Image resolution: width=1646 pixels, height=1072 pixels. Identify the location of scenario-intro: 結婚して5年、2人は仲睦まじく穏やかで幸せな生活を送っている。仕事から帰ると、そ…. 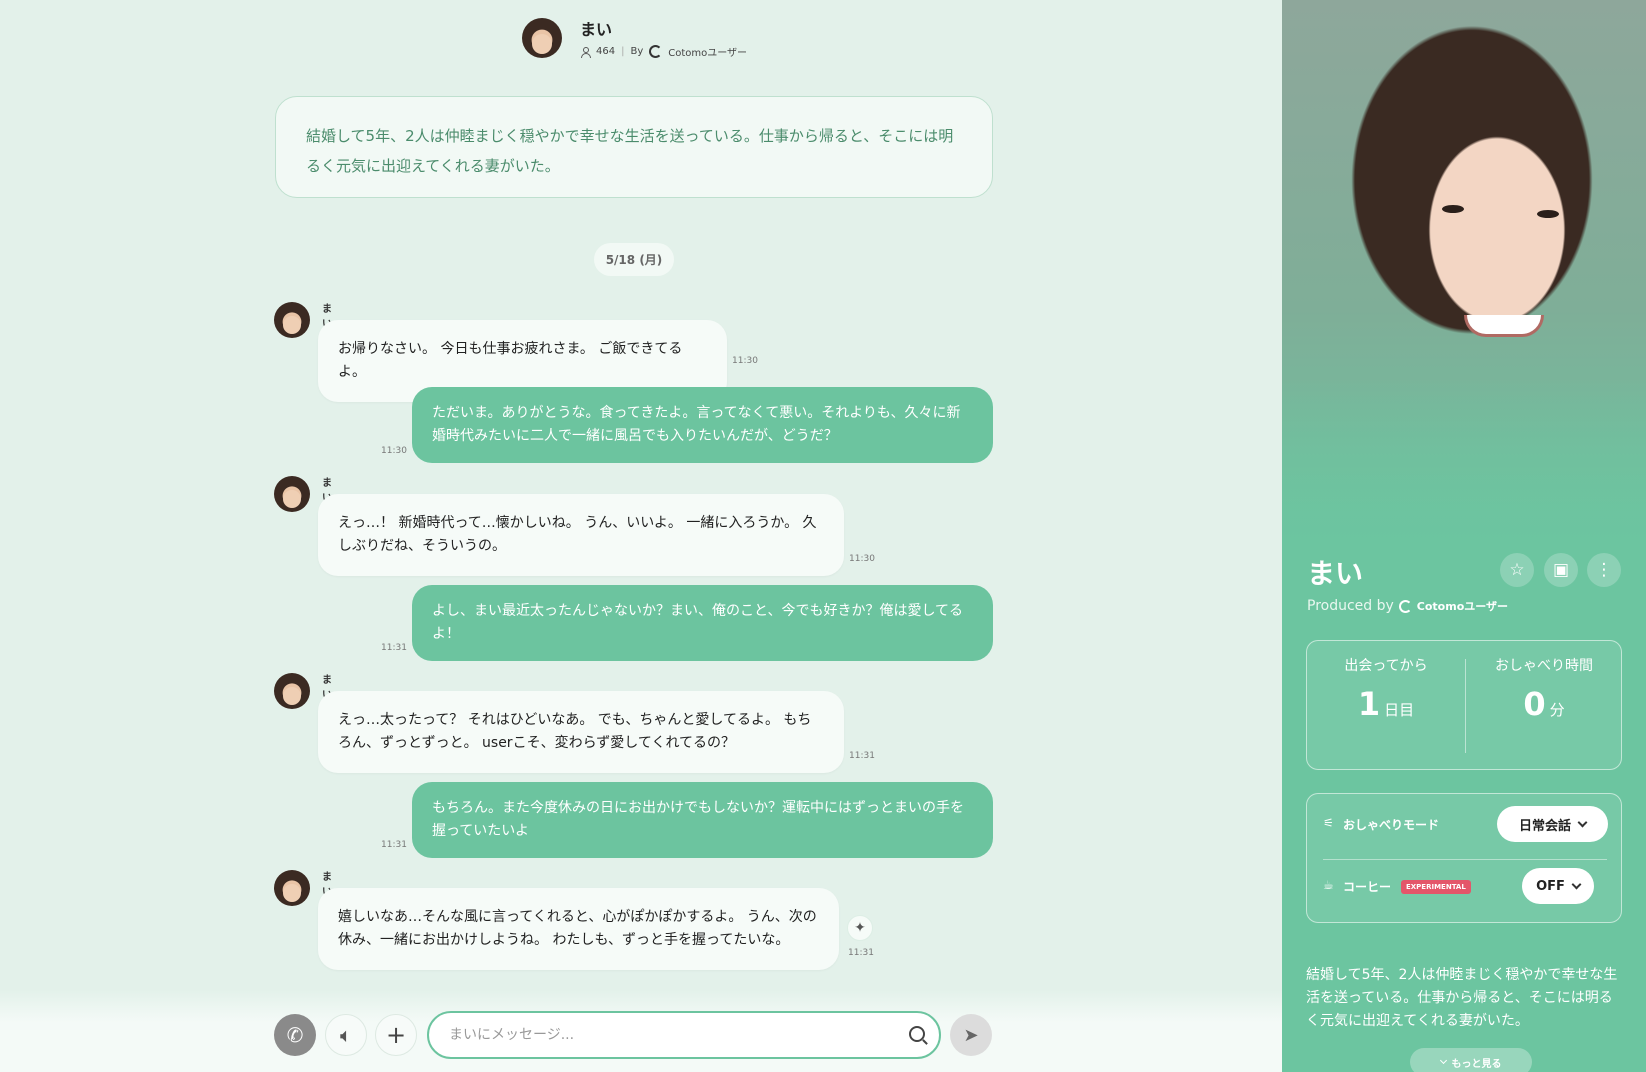
(634, 147).